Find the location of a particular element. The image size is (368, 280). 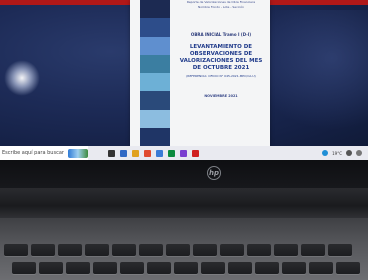

laptop-hinge is located at coordinates (184, 203).